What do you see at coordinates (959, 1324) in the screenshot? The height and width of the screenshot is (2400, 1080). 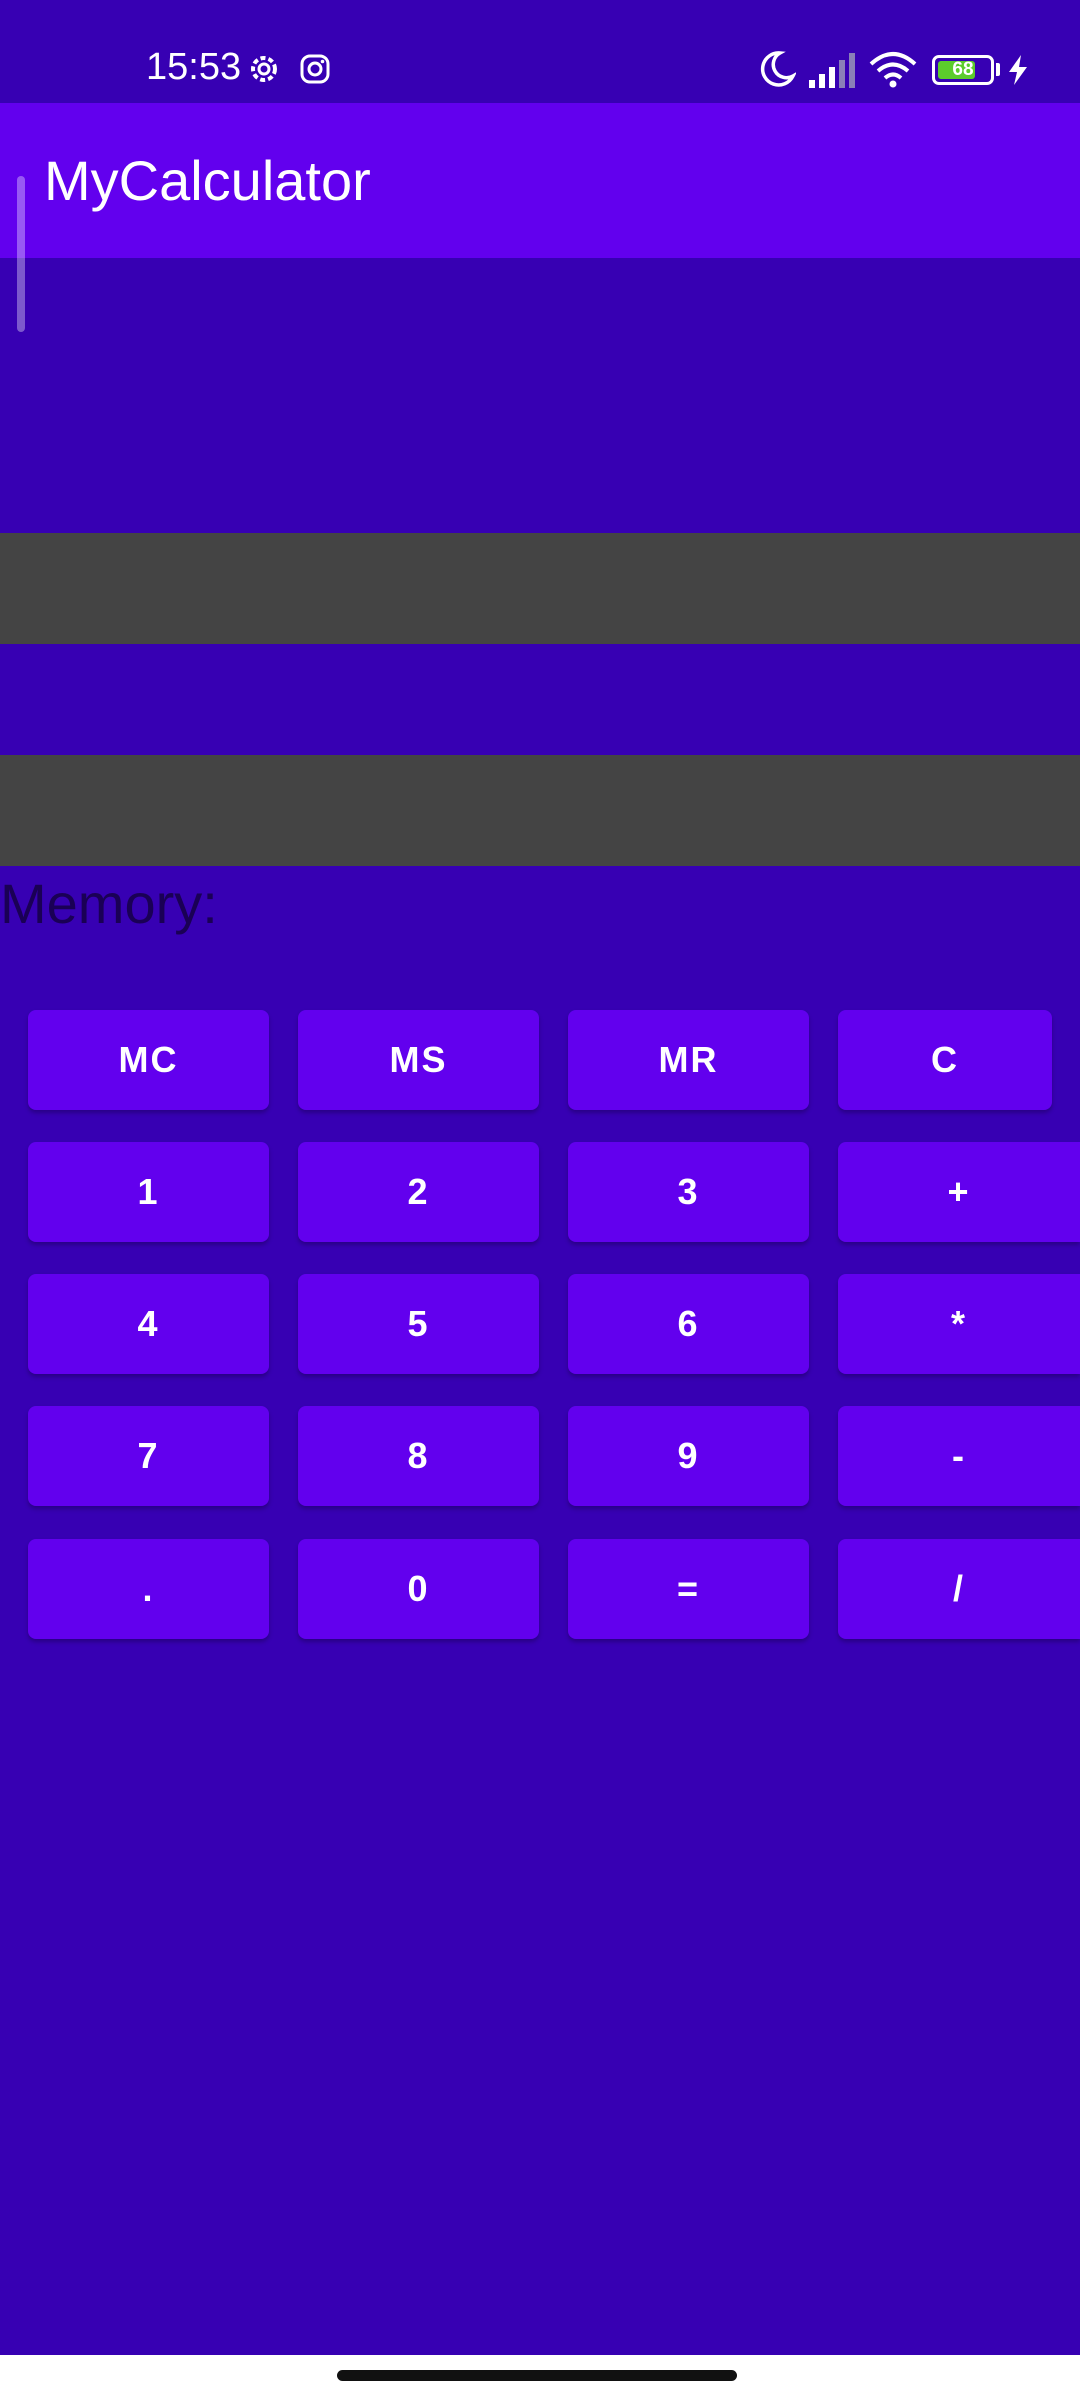 I see `multiply-button: *` at bounding box center [959, 1324].